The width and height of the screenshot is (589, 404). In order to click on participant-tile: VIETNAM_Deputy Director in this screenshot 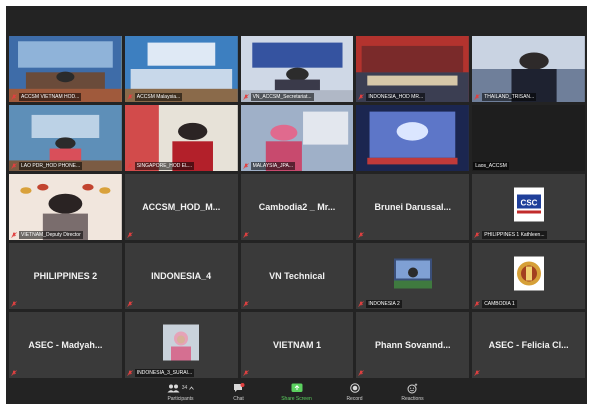, I will do `click(65, 207)`.